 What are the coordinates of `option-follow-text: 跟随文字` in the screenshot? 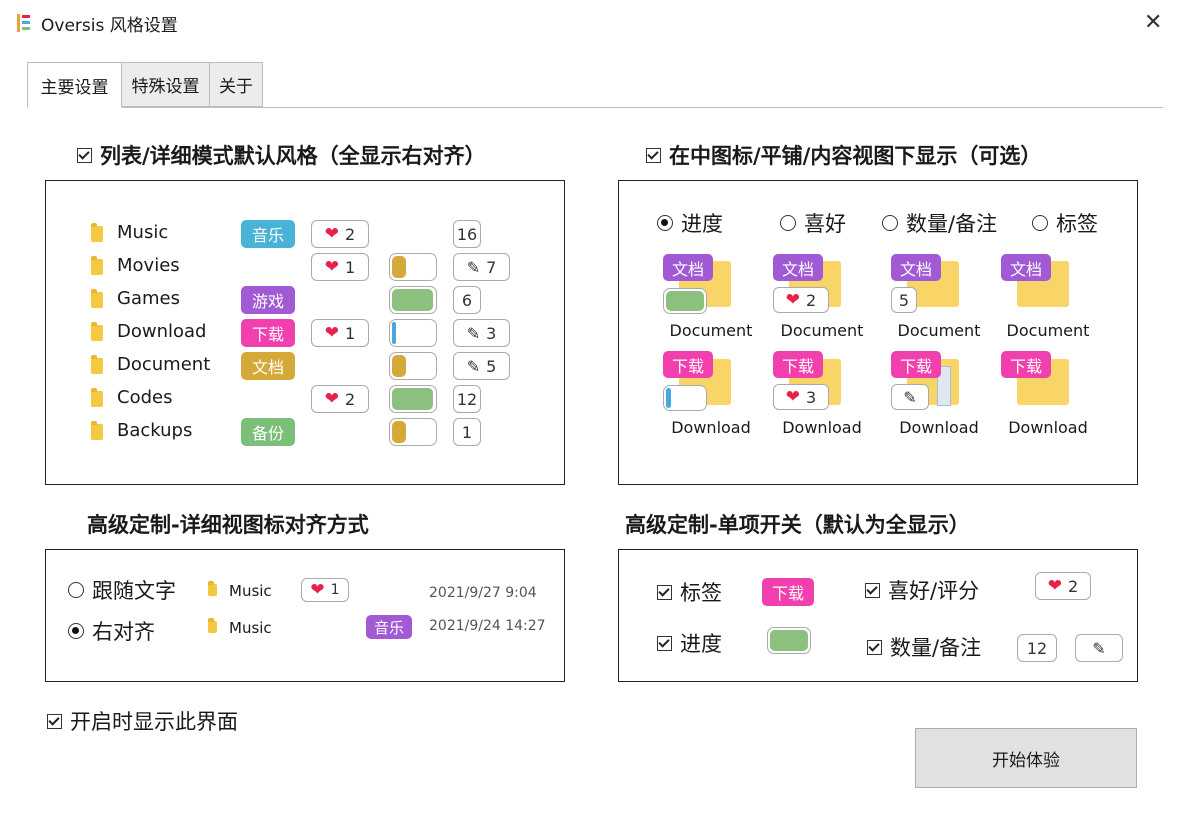 It's located at (122, 590).